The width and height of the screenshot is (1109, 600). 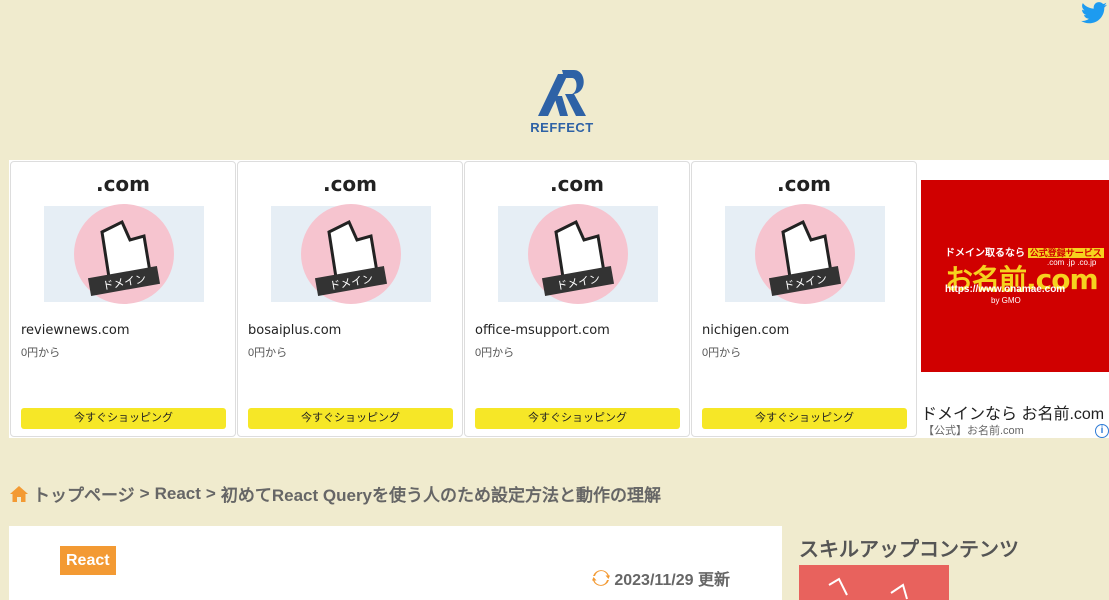 I want to click on ad-card: .com ドメイン reviewnews.com 0円から 今すぐショッピング, so click(x=123, y=299).